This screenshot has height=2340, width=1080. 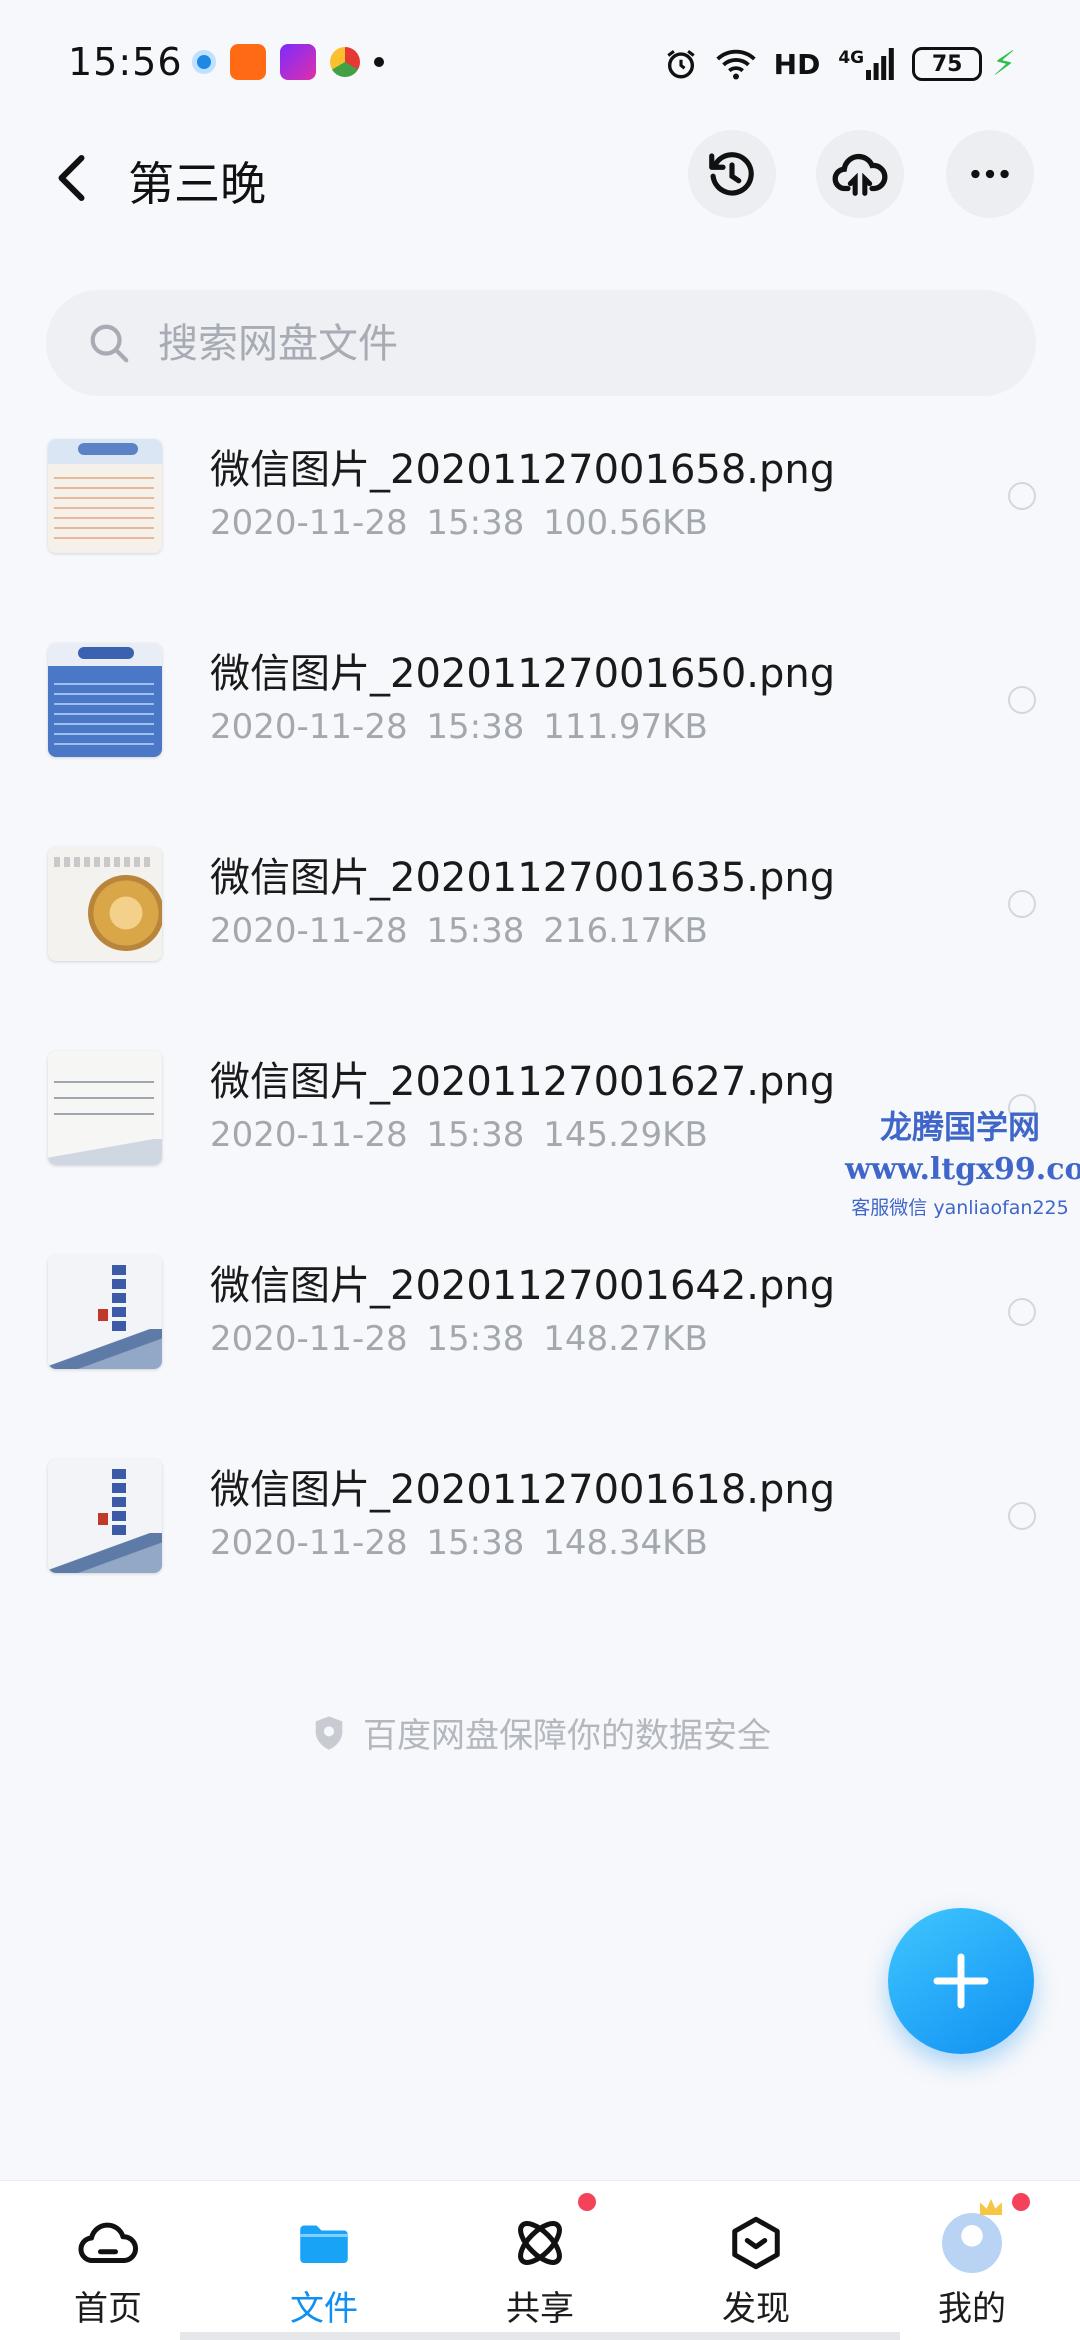 I want to click on back-button, so click(x=74, y=178).